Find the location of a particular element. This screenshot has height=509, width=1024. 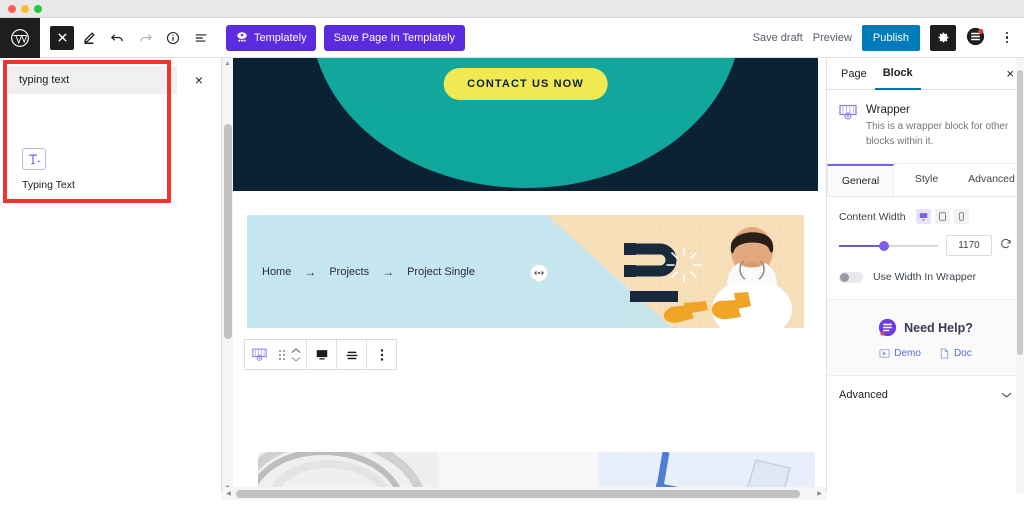

wordpress-logo-icon is located at coordinates (20, 37).